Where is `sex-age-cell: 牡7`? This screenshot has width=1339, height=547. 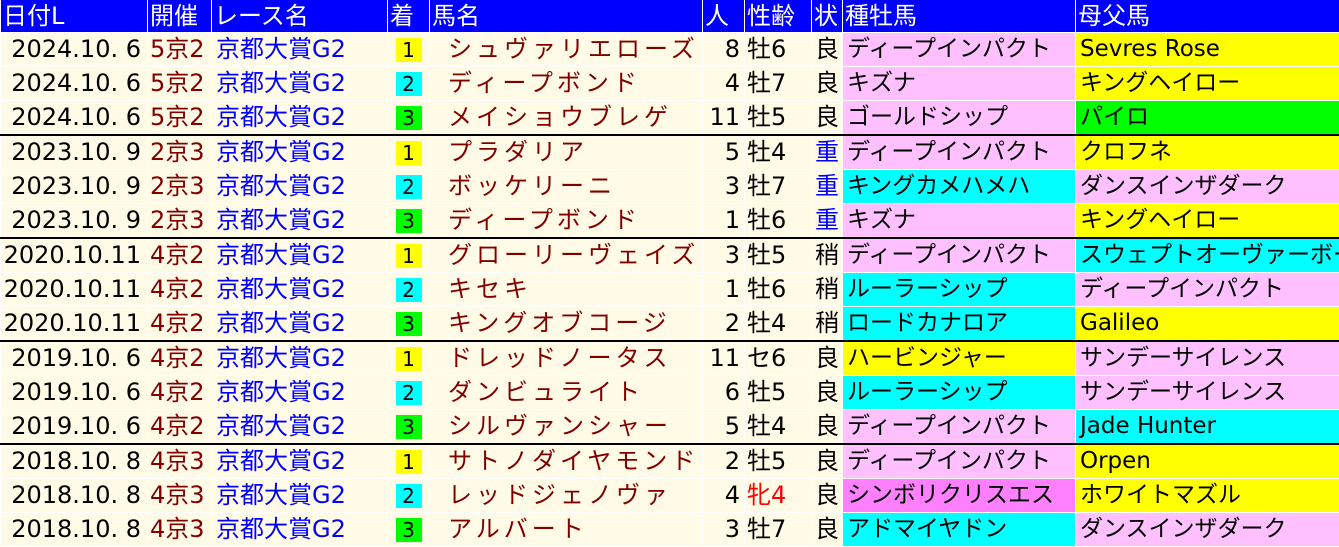
sex-age-cell: 牡7 is located at coordinates (778, 84).